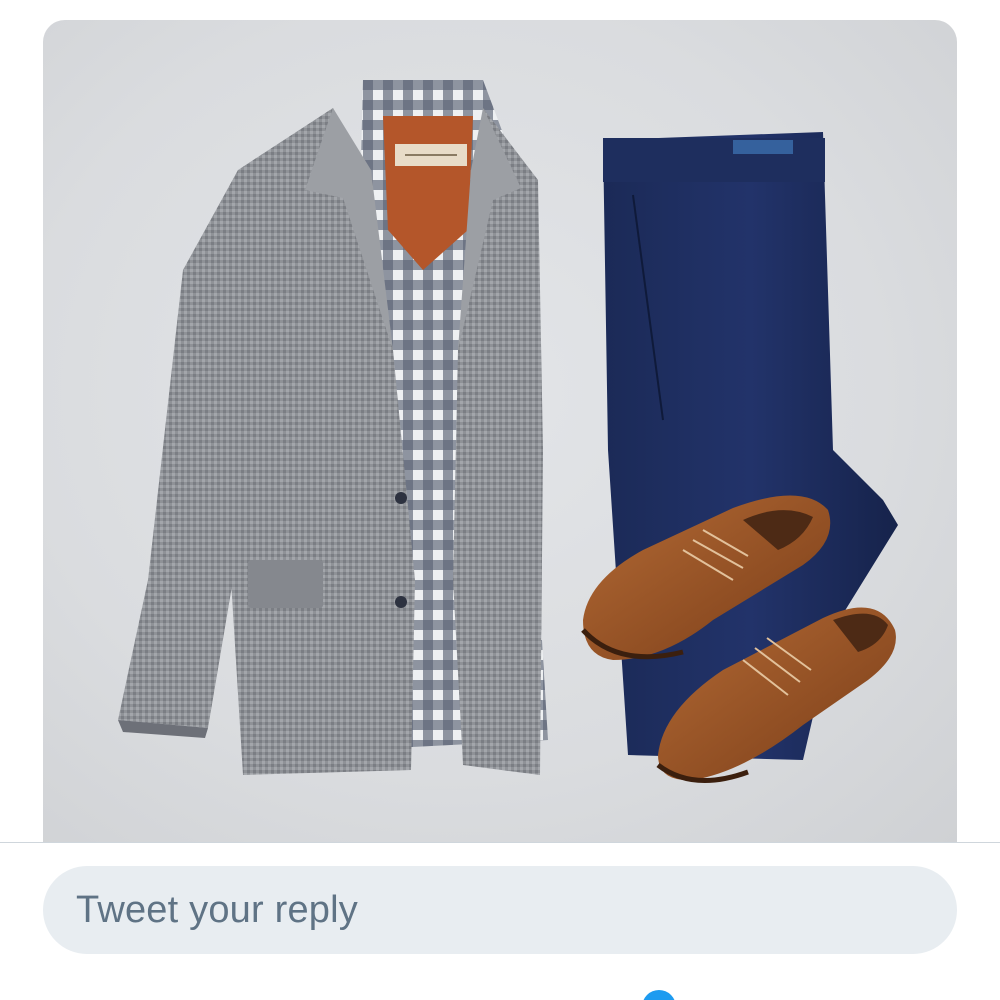 The image size is (1000, 1000). Describe the element at coordinates (659, 995) in the screenshot. I see `notification-dot-icon` at that location.